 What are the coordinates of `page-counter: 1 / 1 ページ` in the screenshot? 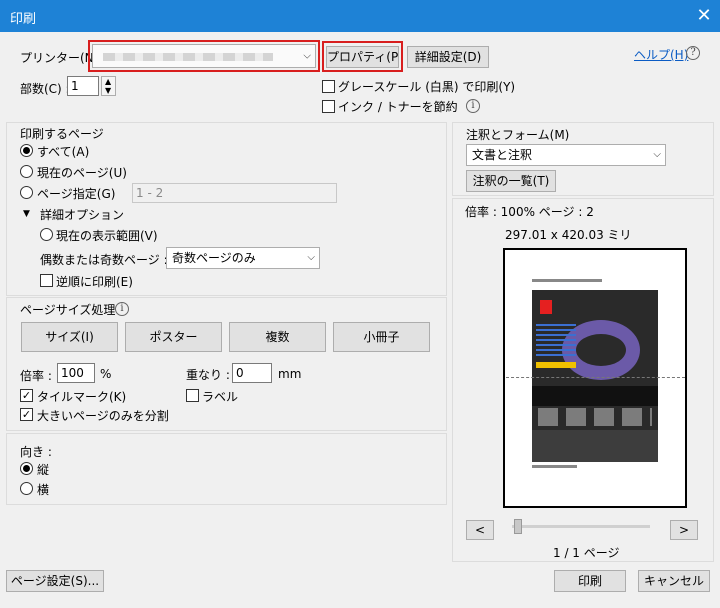 It's located at (586, 553).